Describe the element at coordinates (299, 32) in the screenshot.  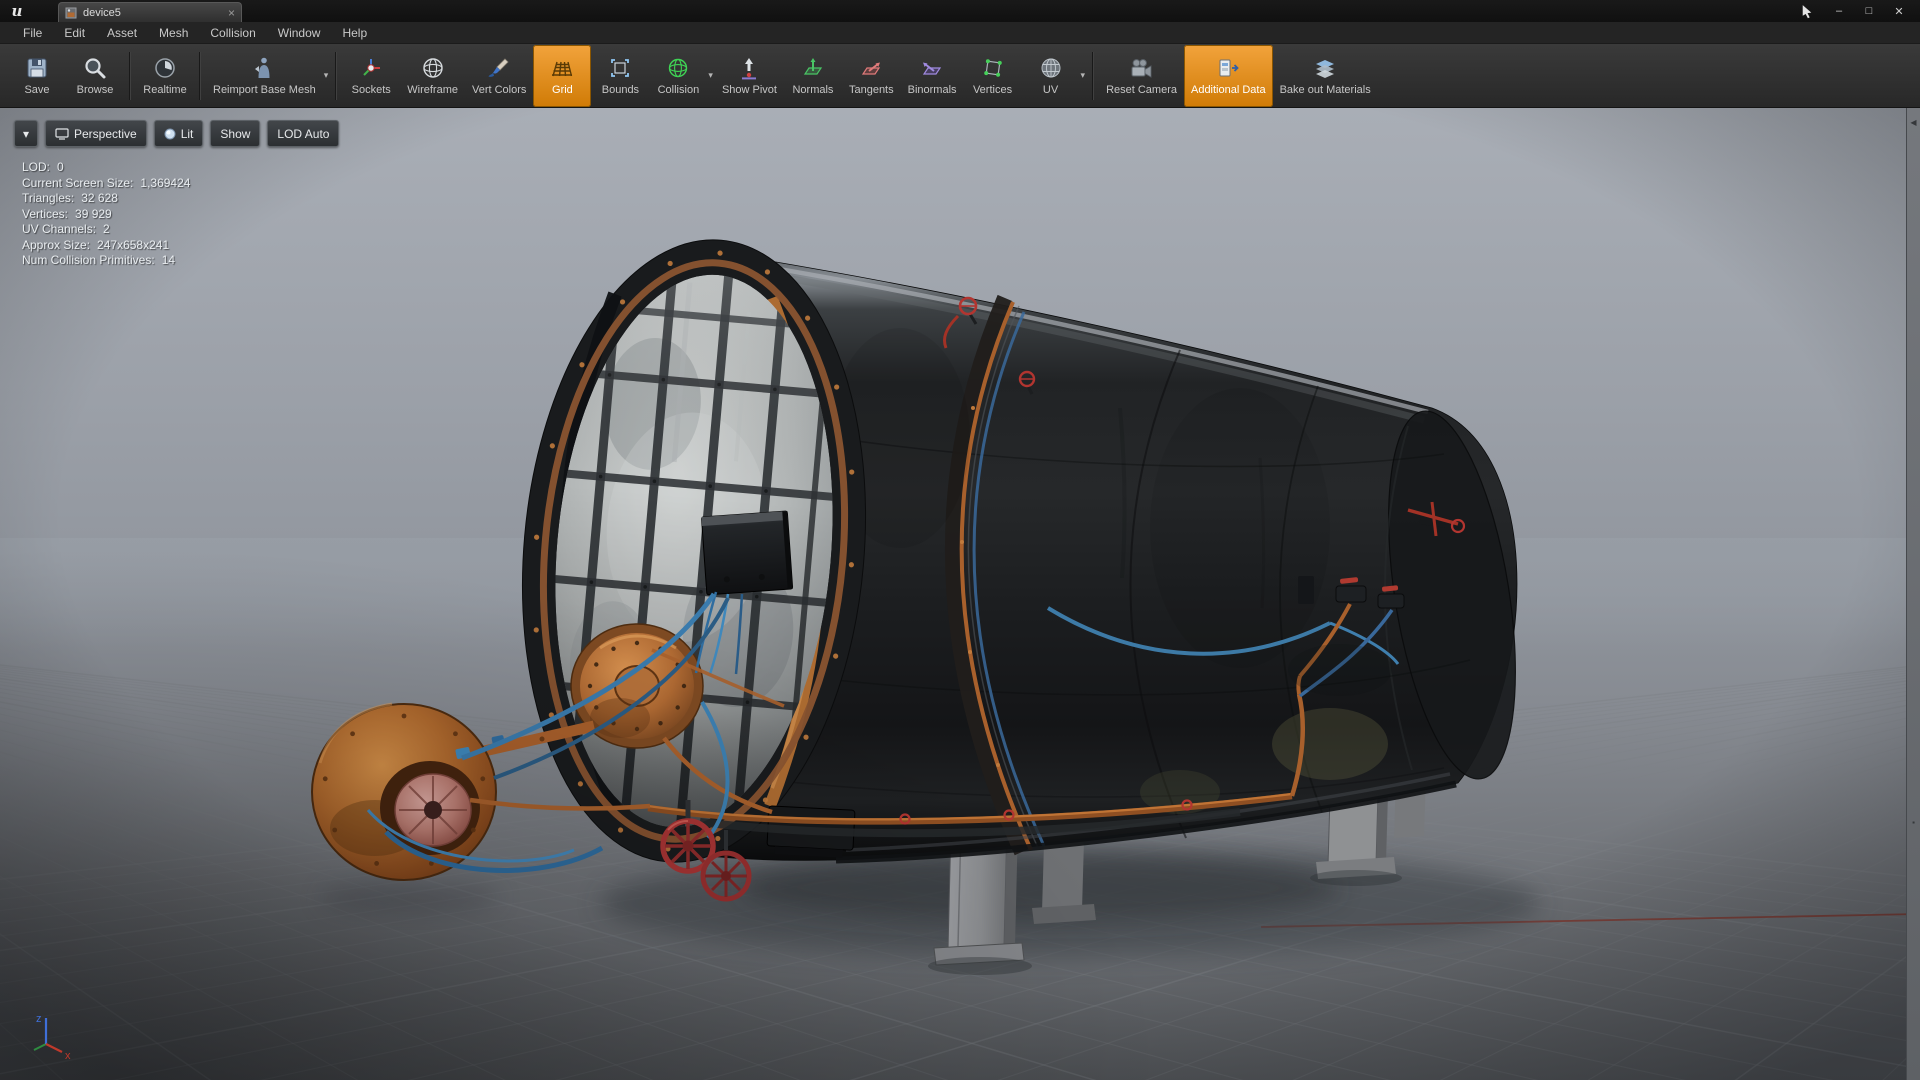
I see `menu-window: Window` at that location.